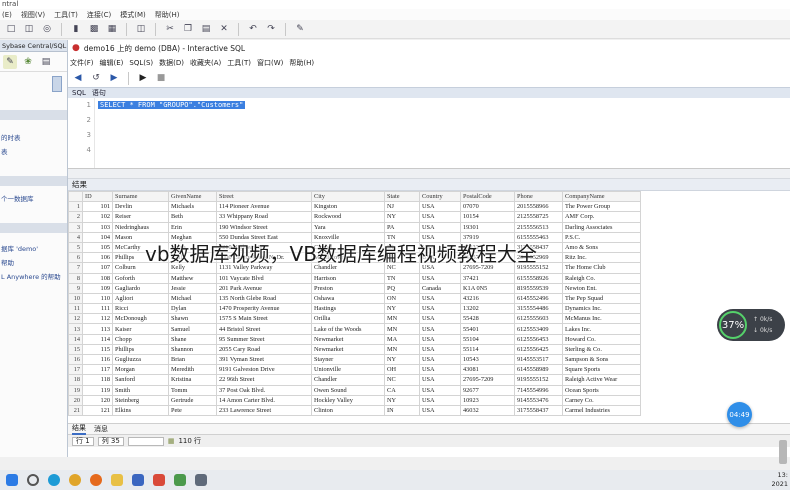  Describe the element at coordinates (601, 217) in the screenshot. I see `table-cell: AMF Corp.` at that location.